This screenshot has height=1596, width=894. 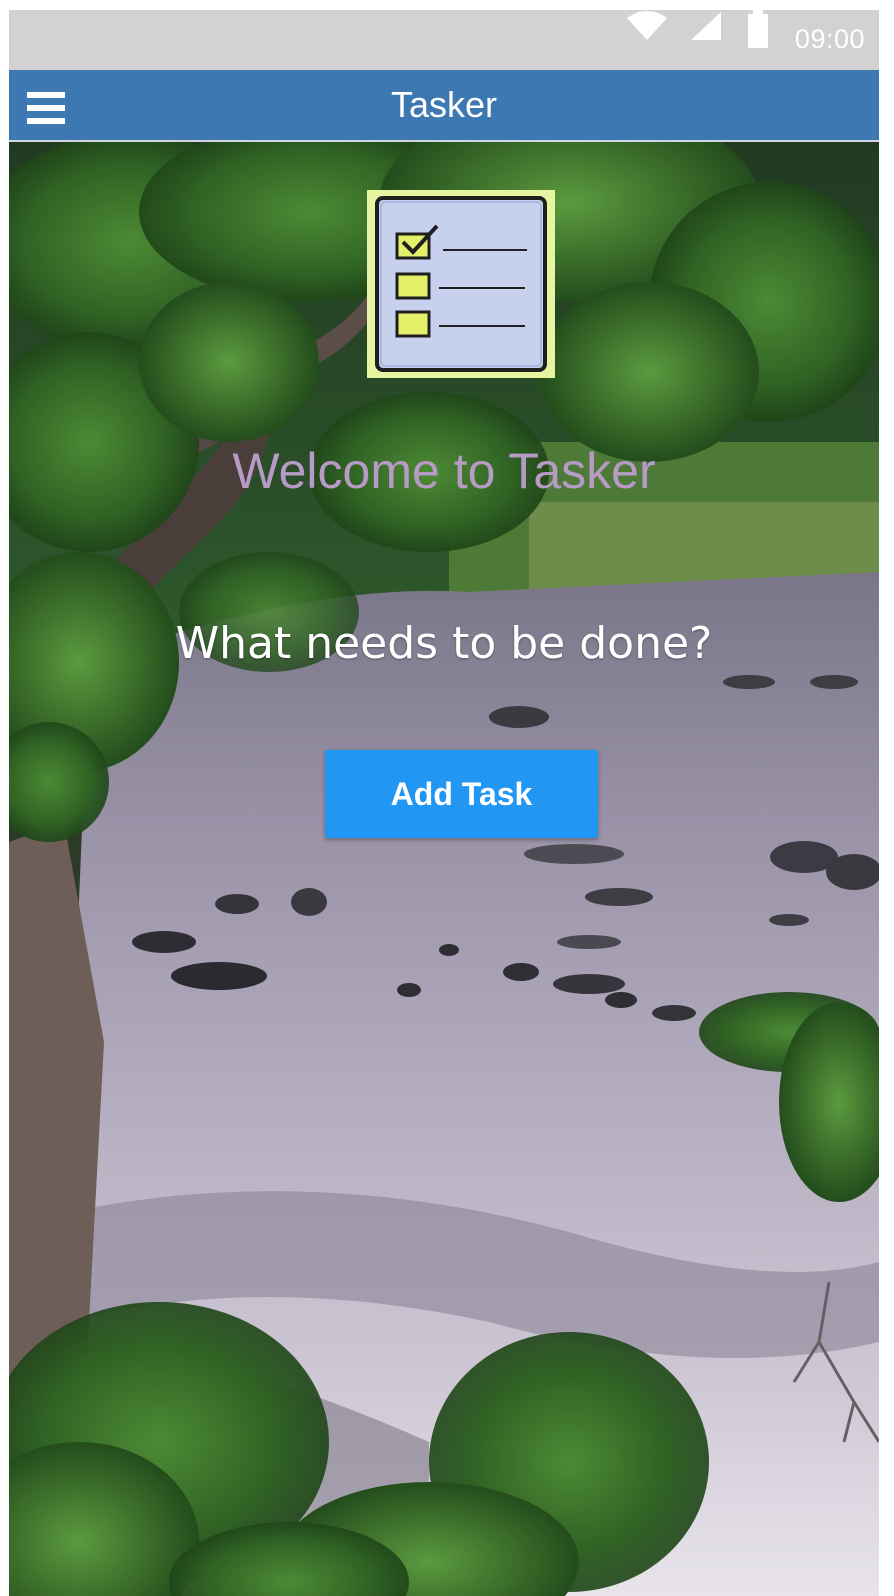 I want to click on checklist-icon, so click(x=461, y=284).